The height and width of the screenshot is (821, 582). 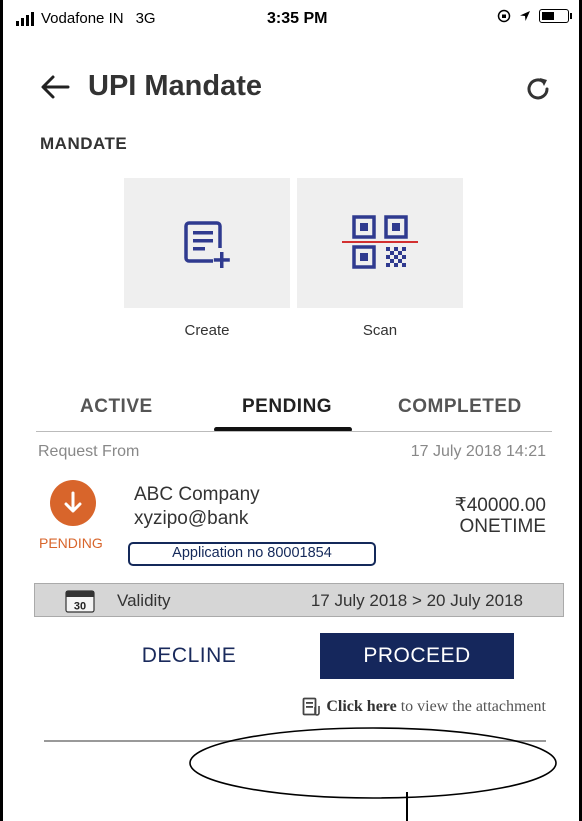 I want to click on arrow-left-icon, so click(x=55, y=87).